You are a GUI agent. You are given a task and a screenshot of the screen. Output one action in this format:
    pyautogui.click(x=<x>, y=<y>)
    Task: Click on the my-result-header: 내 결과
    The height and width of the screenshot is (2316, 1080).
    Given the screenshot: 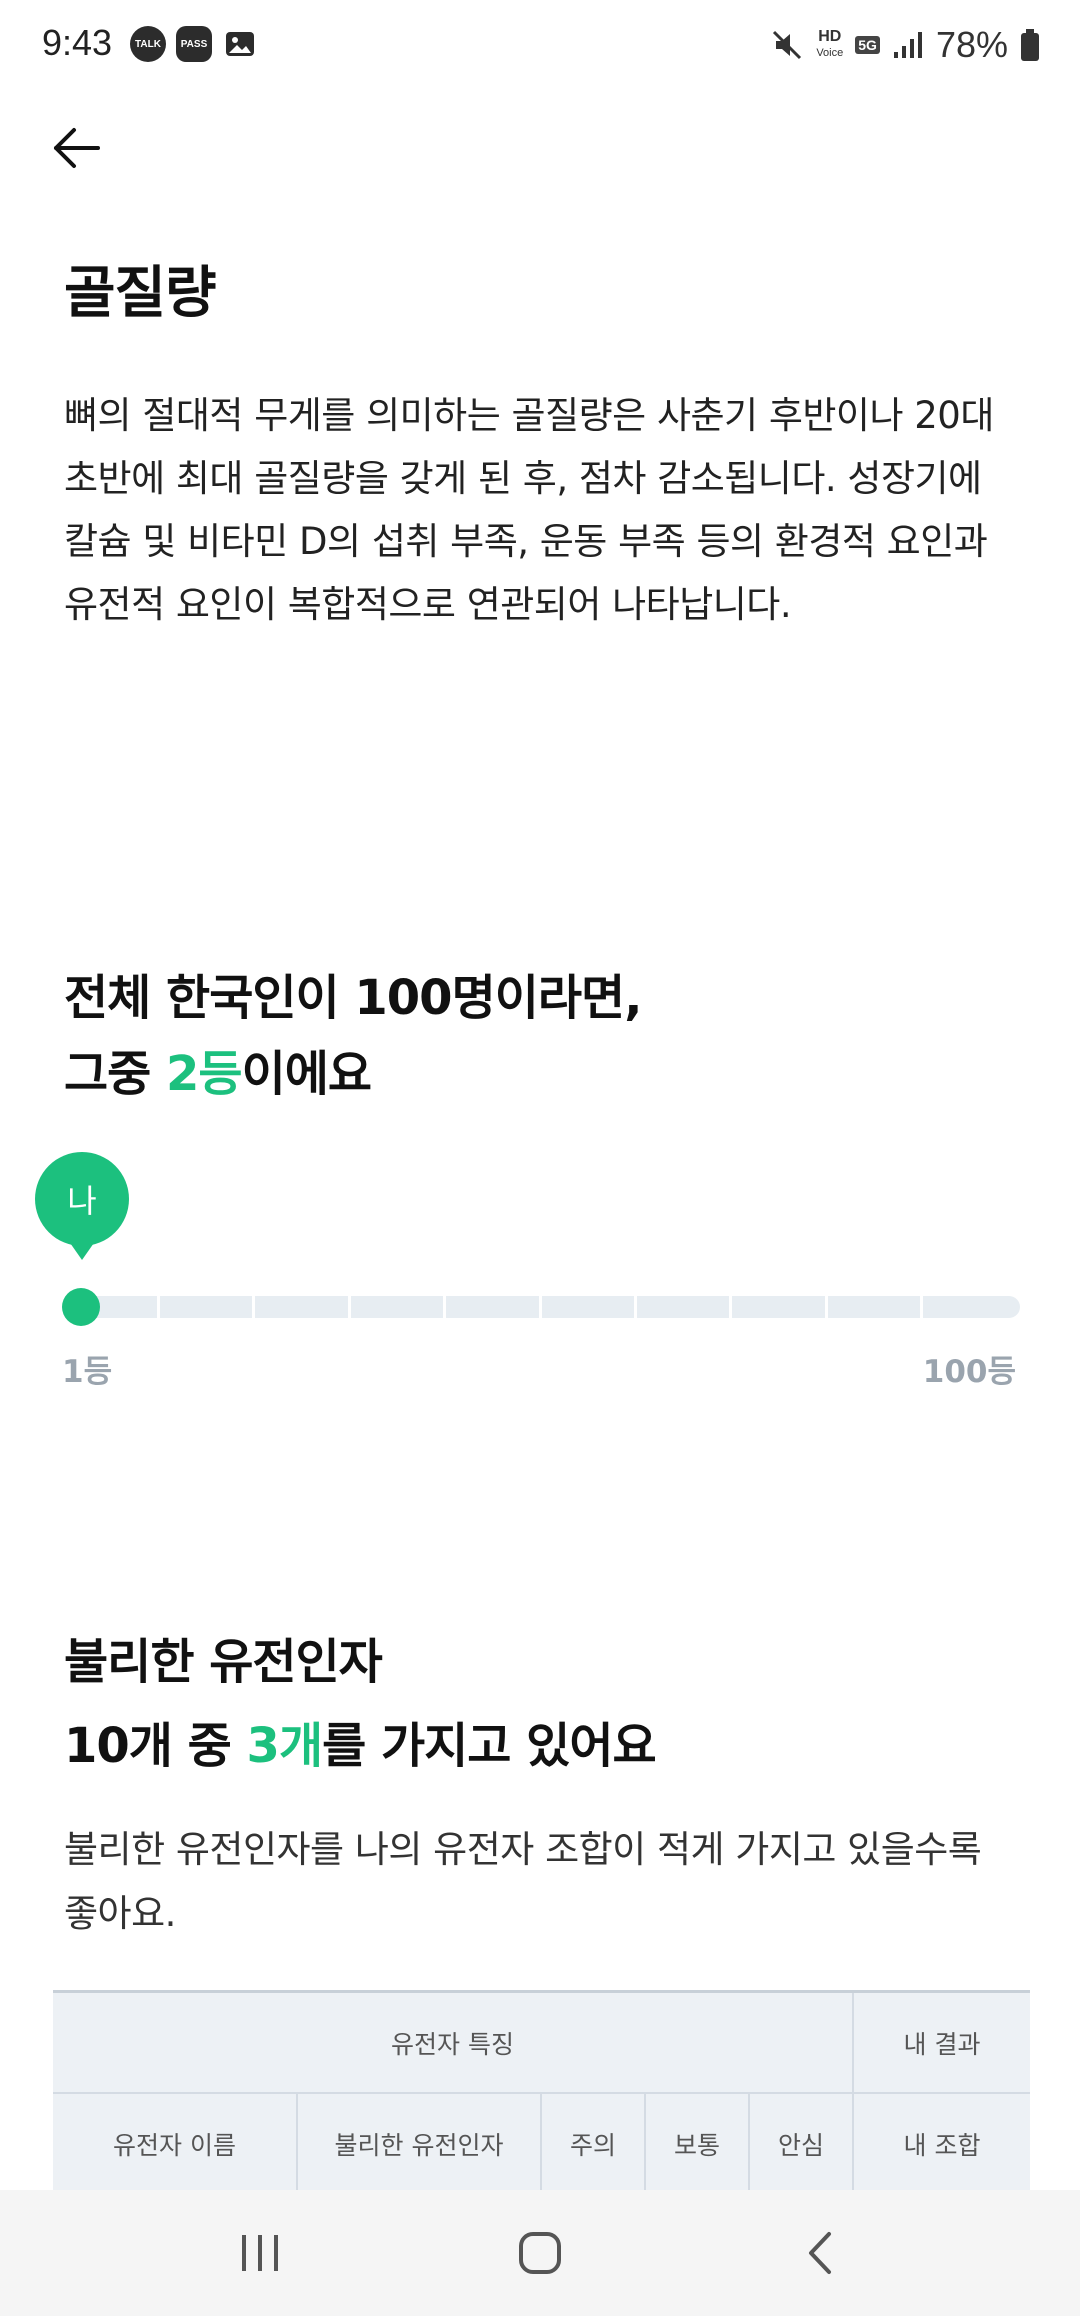 What is the action you would take?
    pyautogui.click(x=941, y=2042)
    